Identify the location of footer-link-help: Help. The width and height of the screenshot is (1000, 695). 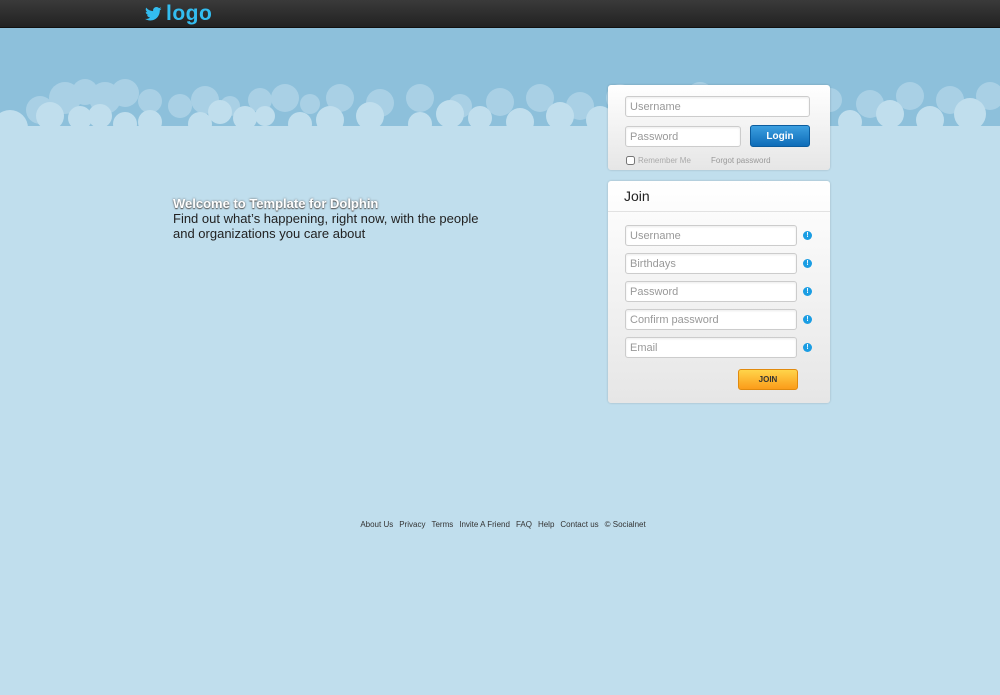
(546, 524).